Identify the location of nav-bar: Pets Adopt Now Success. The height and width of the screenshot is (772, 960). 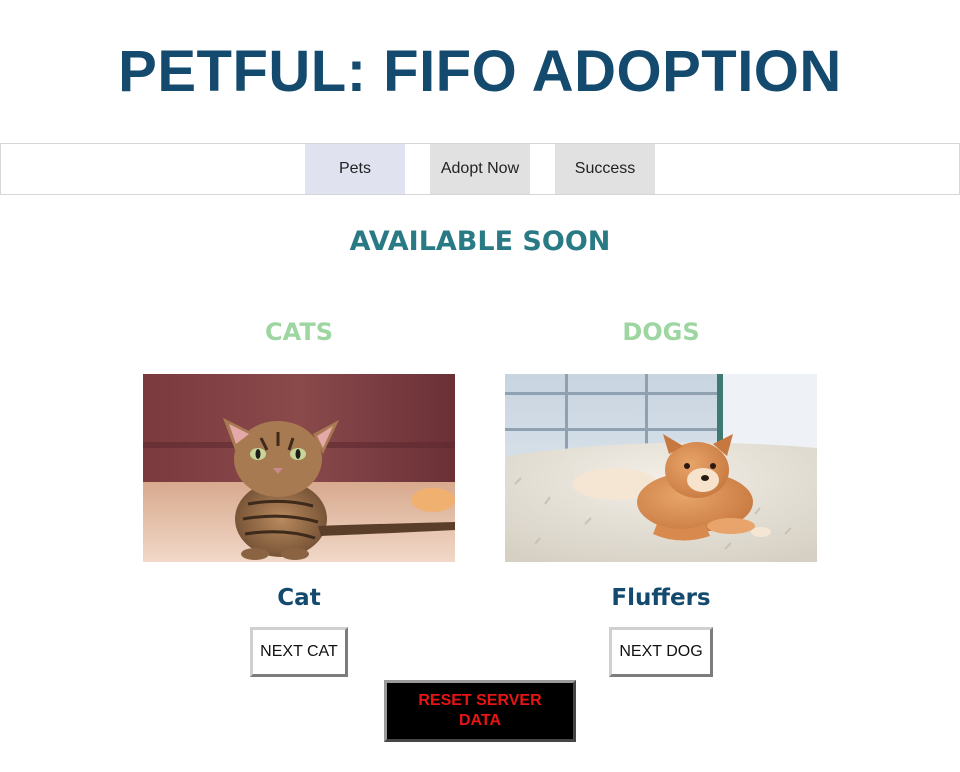
(480, 169).